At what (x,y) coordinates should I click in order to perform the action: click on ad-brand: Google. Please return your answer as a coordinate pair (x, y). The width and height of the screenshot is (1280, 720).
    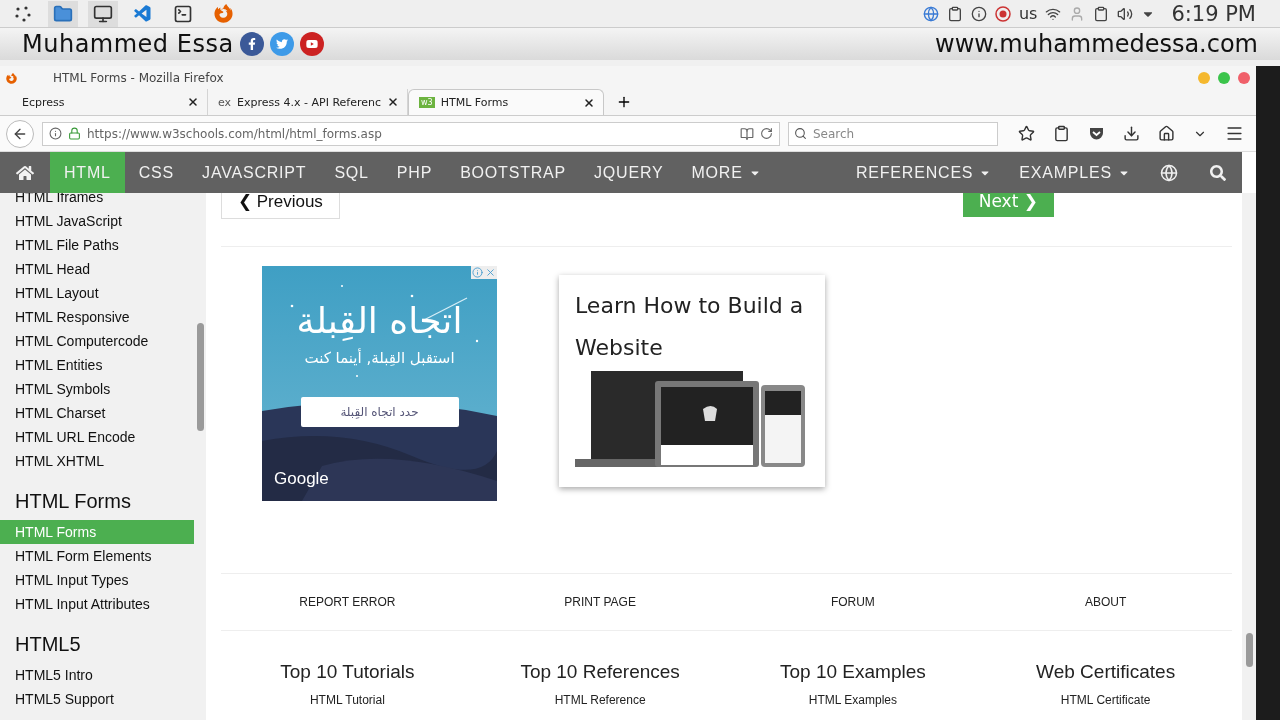
    Looking at the image, I should click on (301, 479).